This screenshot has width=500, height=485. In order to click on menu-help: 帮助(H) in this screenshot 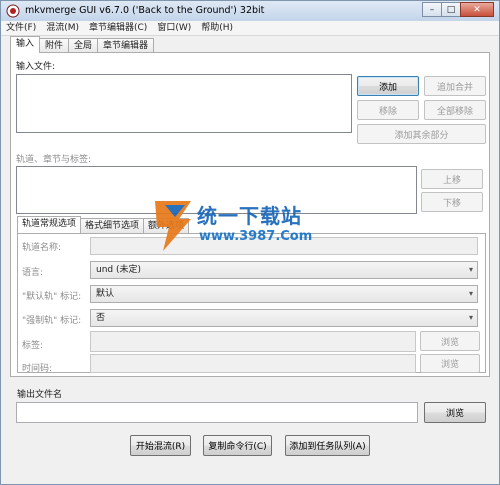, I will do `click(217, 28)`.